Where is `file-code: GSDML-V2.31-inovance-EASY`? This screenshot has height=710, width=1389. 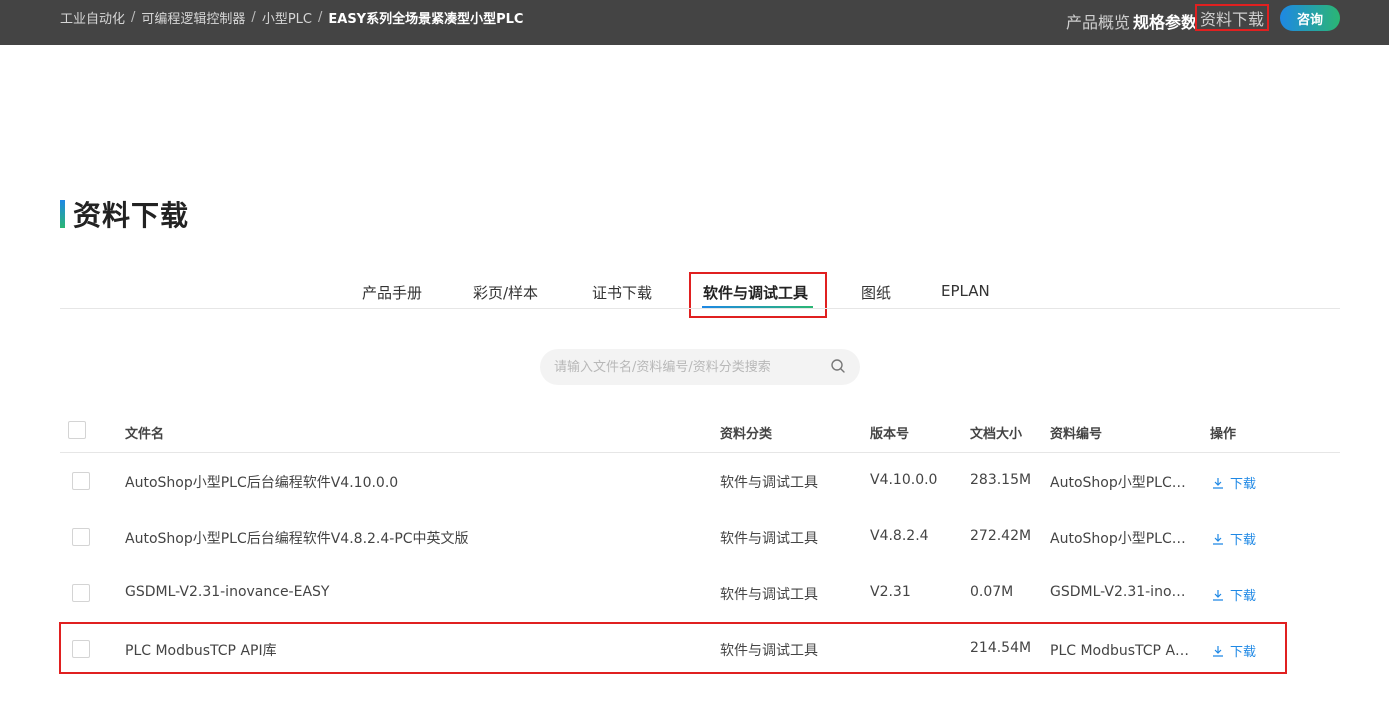
file-code: GSDML-V2.31-inovance-EASY is located at coordinates (1120, 592).